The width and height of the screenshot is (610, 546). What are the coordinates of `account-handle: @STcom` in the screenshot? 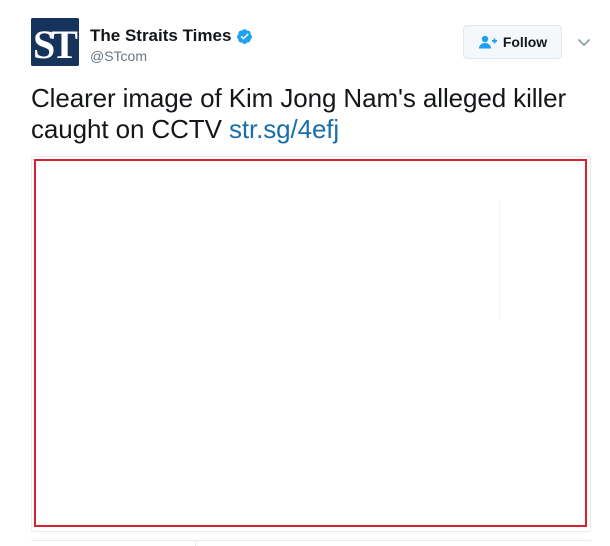 It's located at (118, 56).